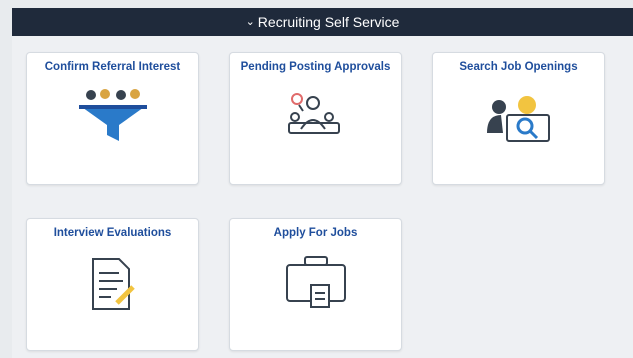 Image resolution: width=633 pixels, height=358 pixels. I want to click on tile-search-job-openings: Search Job Openings, so click(518, 118).